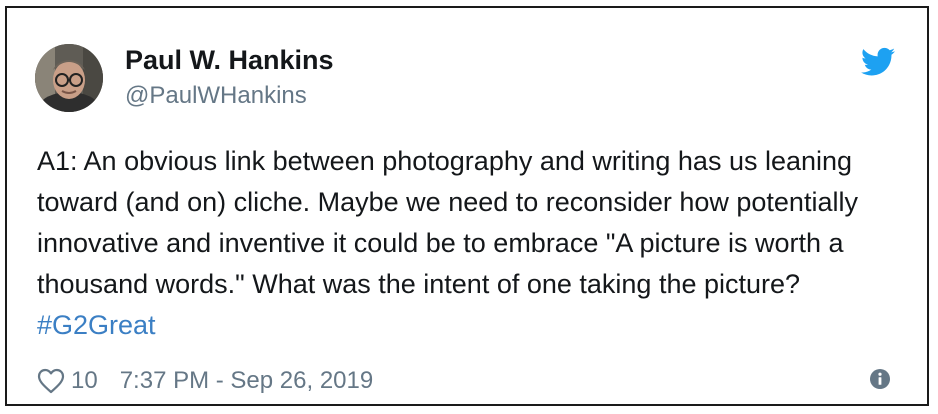 This screenshot has width=938, height=414. I want to click on avatar, so click(69, 78).